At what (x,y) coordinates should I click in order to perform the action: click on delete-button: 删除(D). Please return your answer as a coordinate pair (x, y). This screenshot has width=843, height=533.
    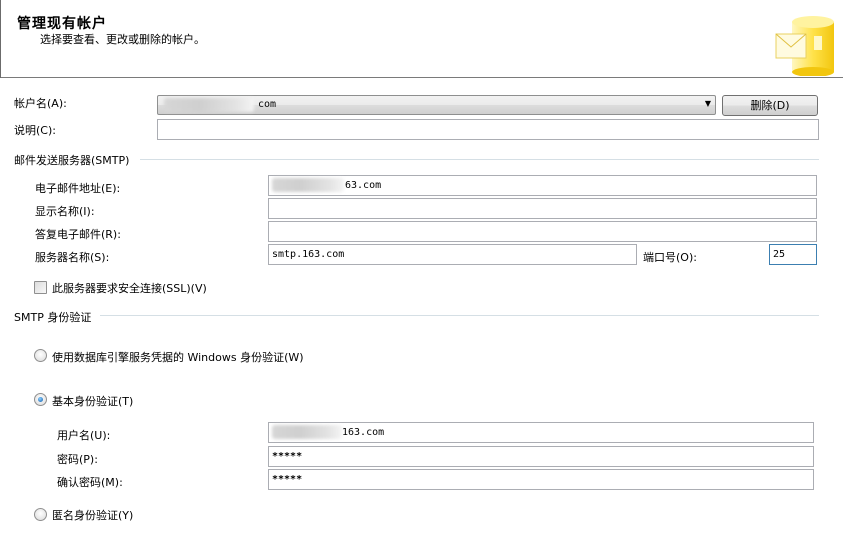
    Looking at the image, I should click on (770, 105).